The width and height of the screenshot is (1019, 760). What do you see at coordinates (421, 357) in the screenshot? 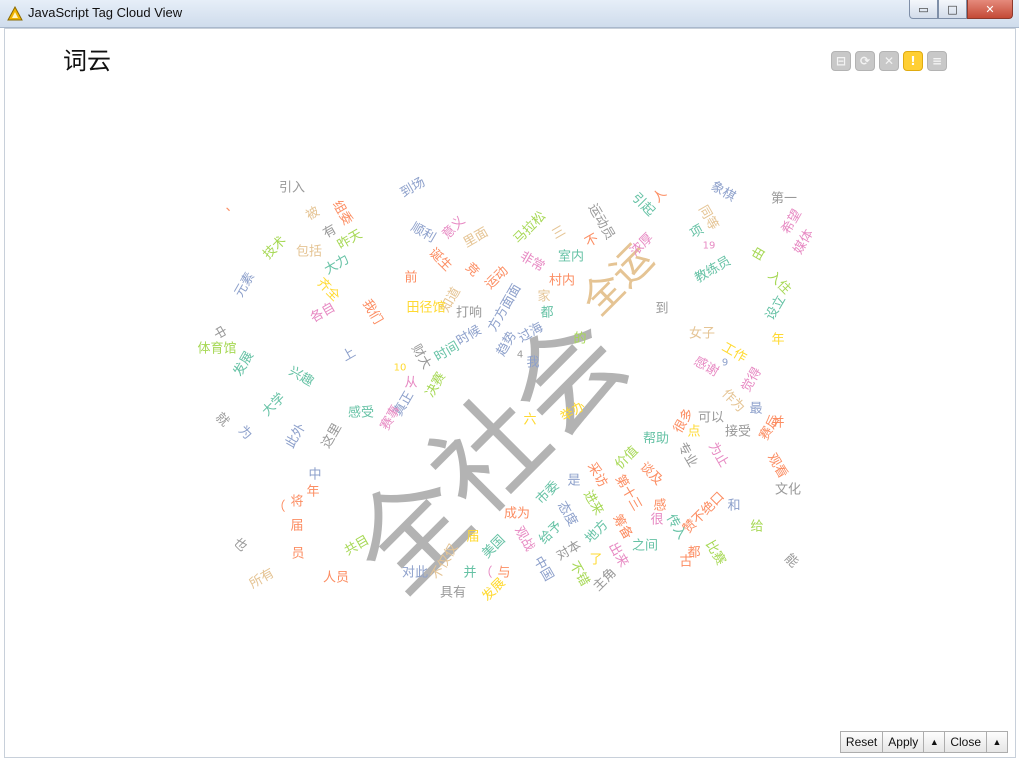
I see `cloud-word: 财大` at bounding box center [421, 357].